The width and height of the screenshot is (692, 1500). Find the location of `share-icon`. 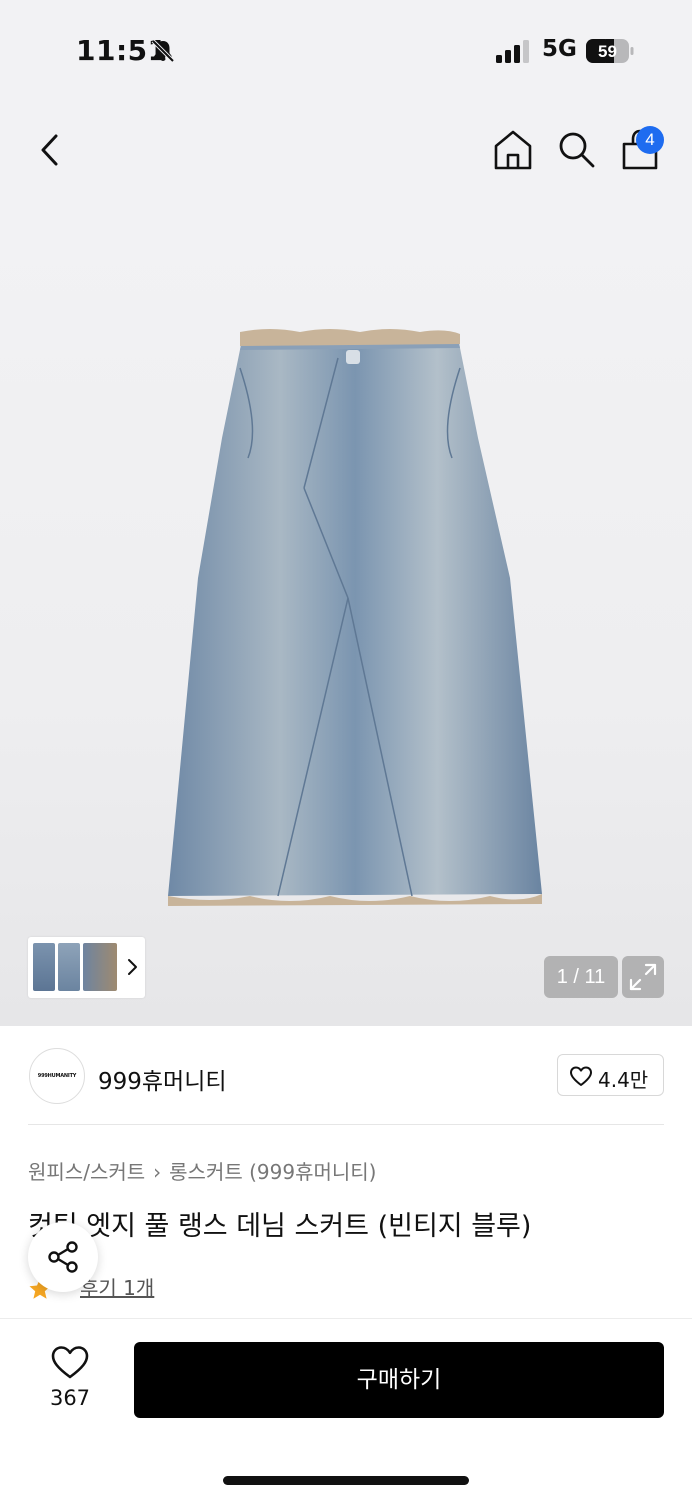

share-icon is located at coordinates (63, 1257).